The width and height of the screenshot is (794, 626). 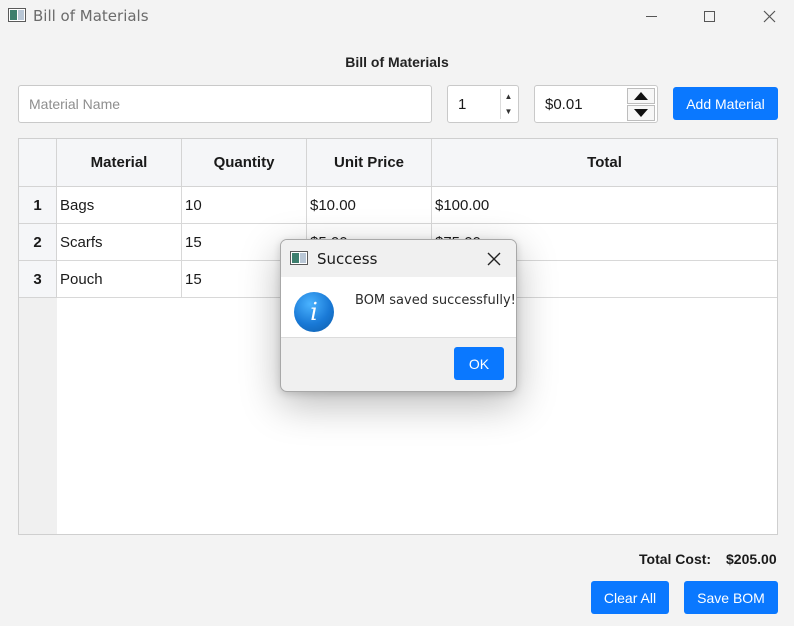 What do you see at coordinates (508, 104) in the screenshot?
I see `quantity-arrows: ▲ ▼` at bounding box center [508, 104].